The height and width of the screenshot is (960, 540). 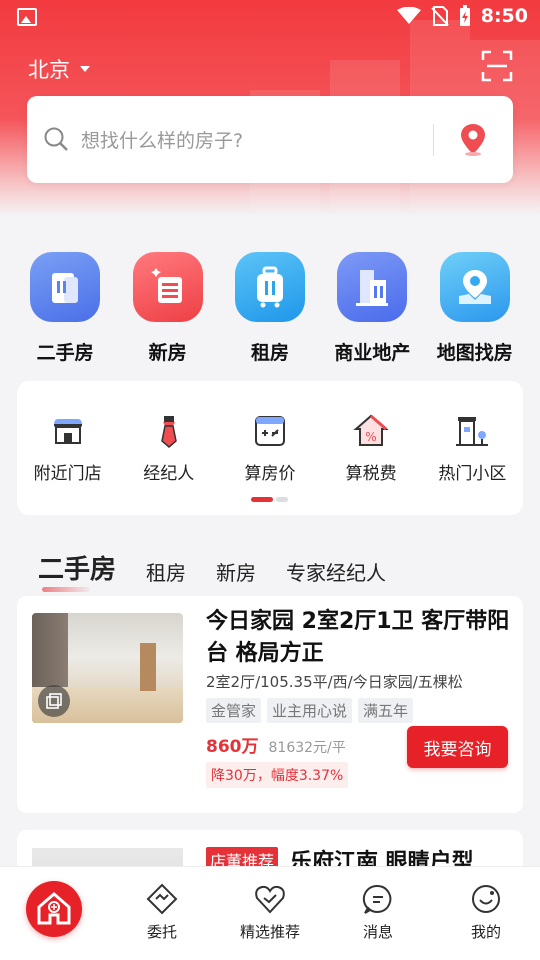 What do you see at coordinates (473, 139) in the screenshot?
I see `location-pin-icon` at bounding box center [473, 139].